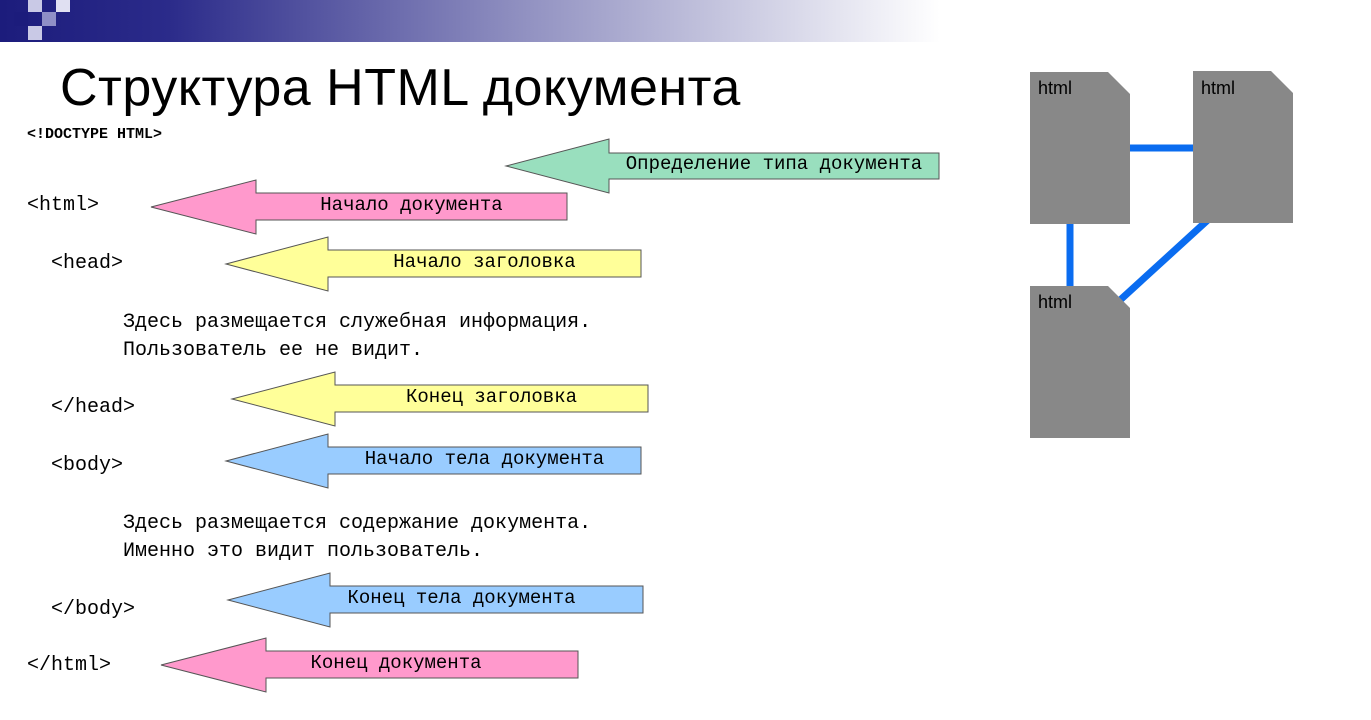  What do you see at coordinates (93, 407) in the screenshot?
I see `code-head-close: </head>` at bounding box center [93, 407].